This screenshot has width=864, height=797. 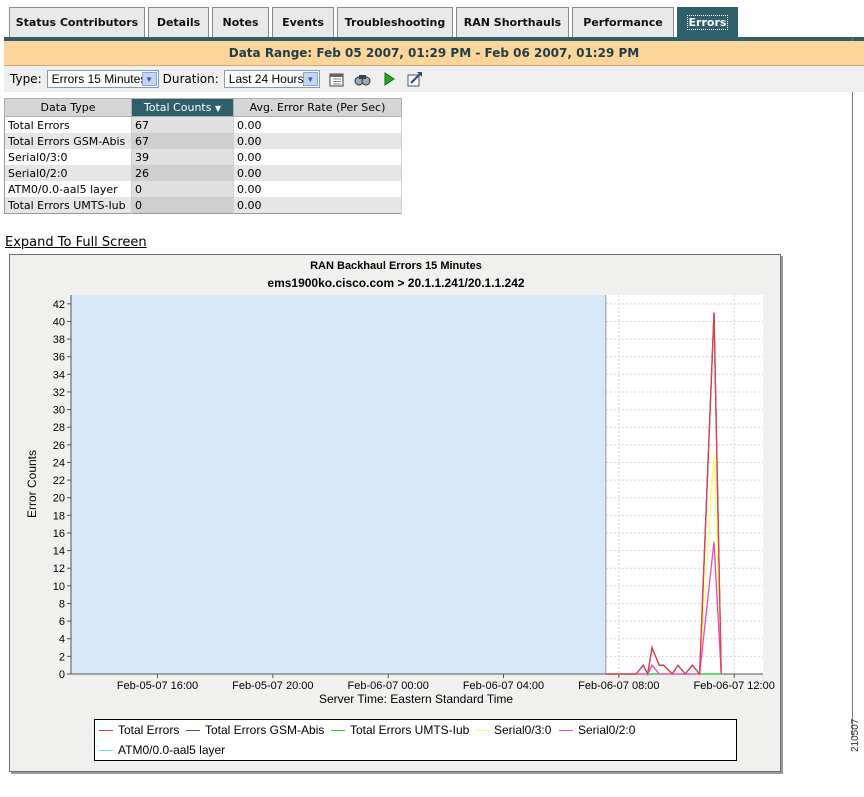 I want to click on tab-label: Troubleshooting, so click(x=395, y=22).